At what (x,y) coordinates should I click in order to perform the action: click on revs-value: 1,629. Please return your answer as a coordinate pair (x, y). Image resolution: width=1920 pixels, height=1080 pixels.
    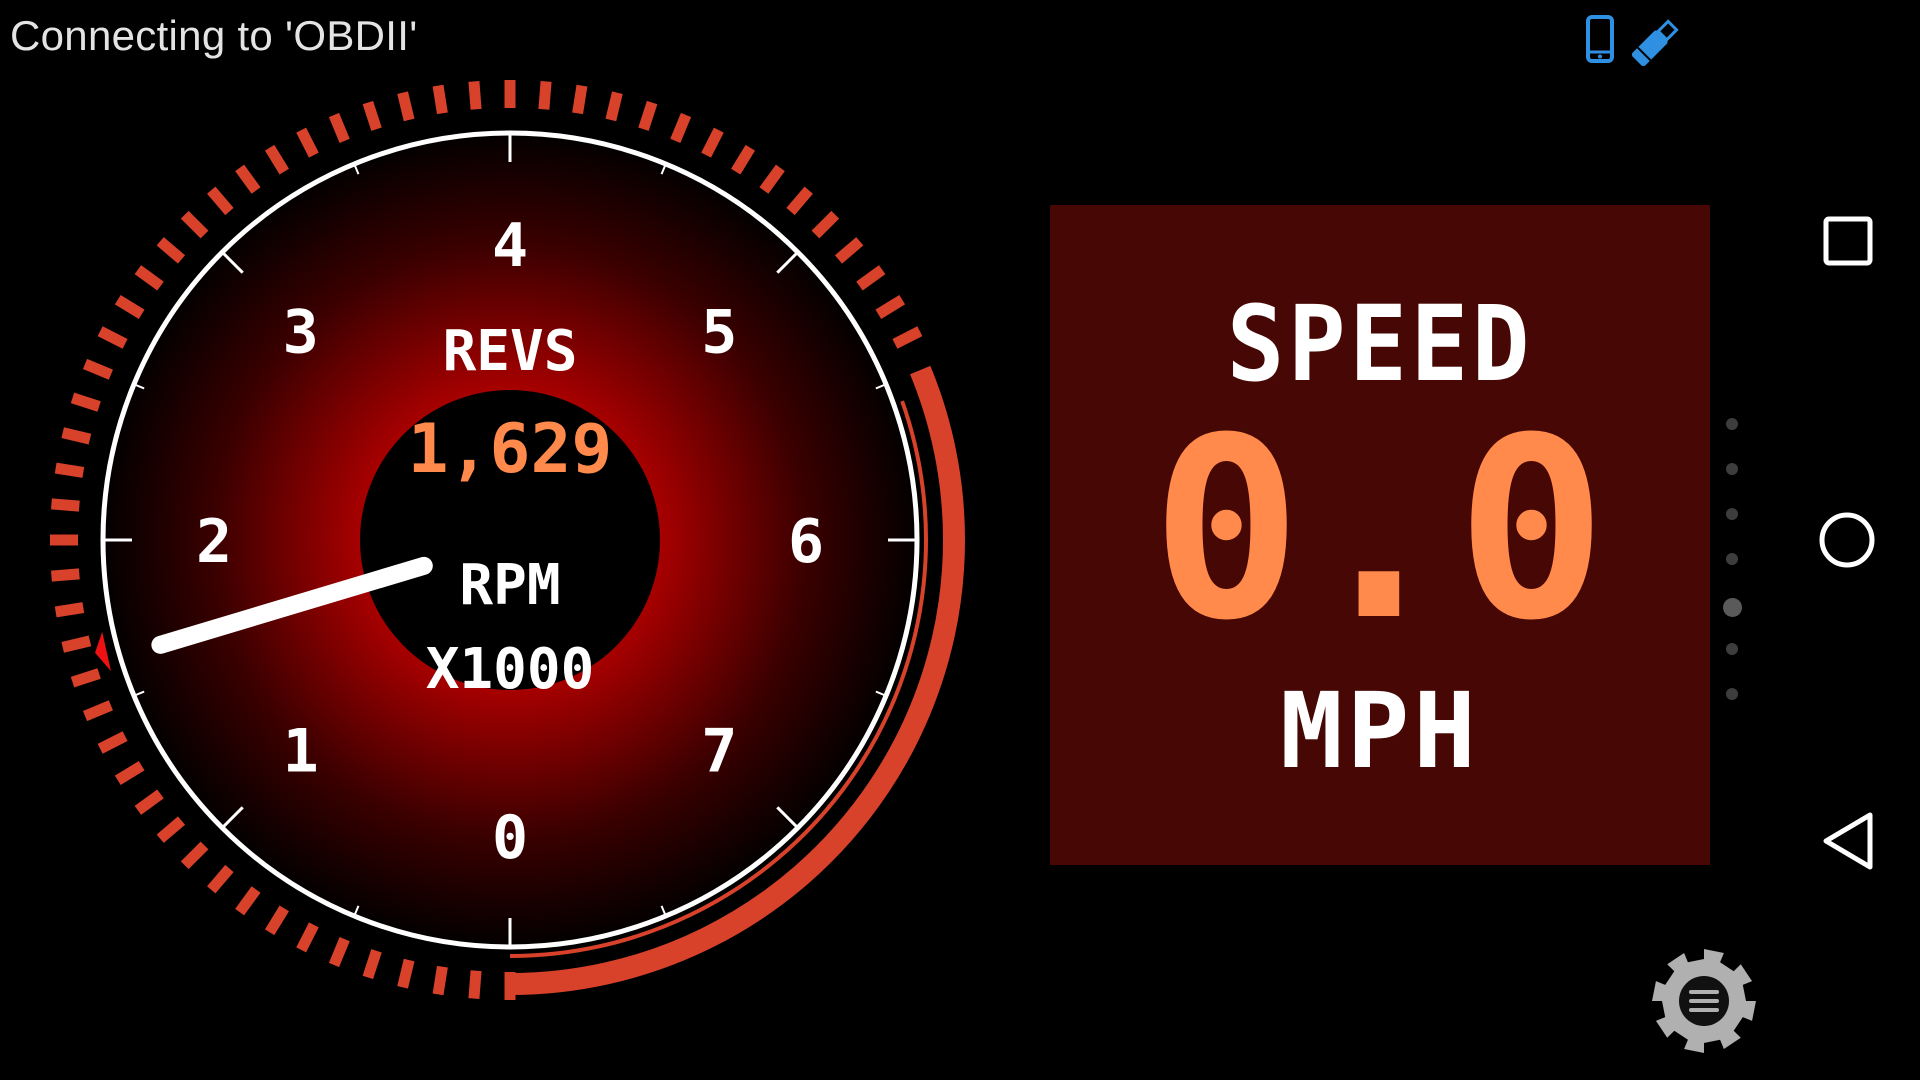
    Looking at the image, I should click on (510, 449).